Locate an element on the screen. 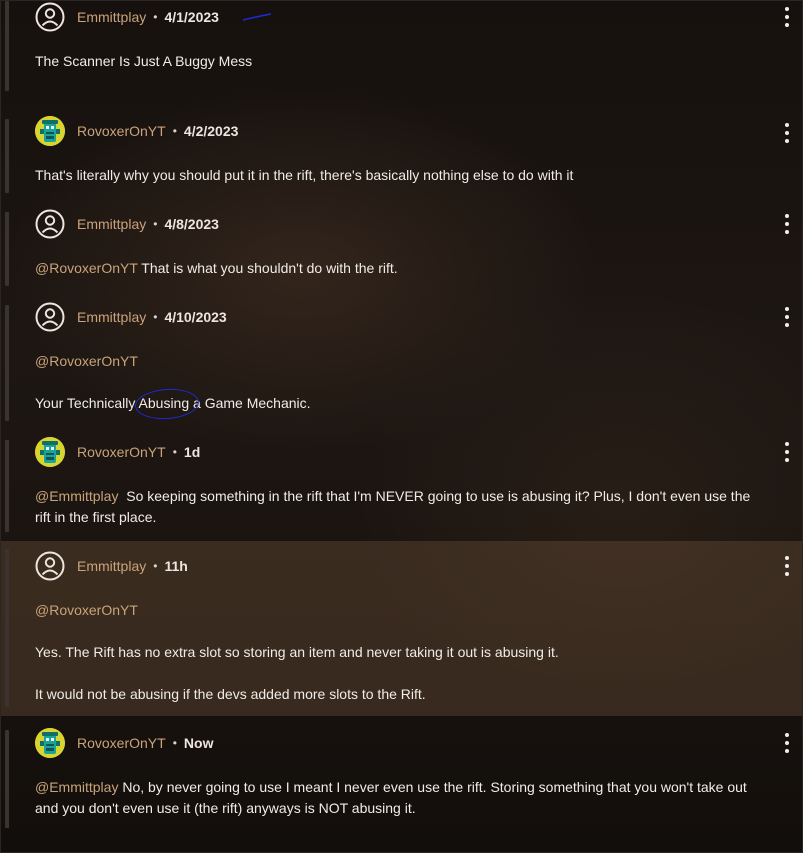 The height and width of the screenshot is (853, 803). comment-header: RovoxerOnYT • 4/2/2023 is located at coordinates (136, 131).